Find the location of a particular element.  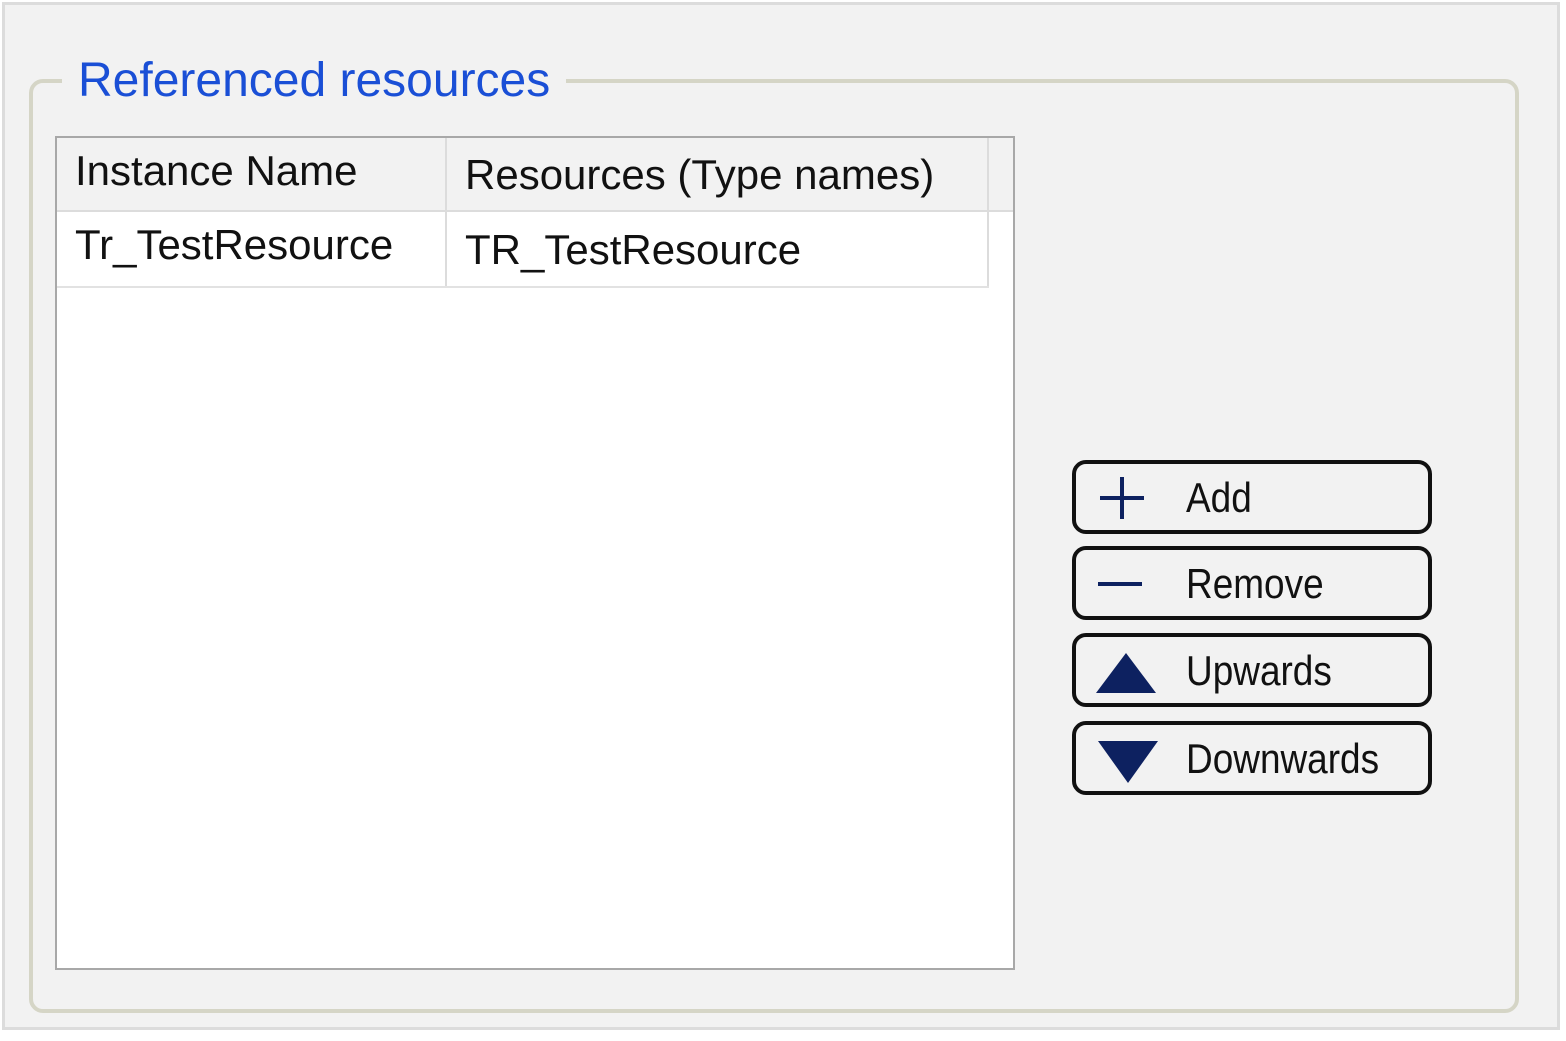

add-button-label: Add is located at coordinates (1219, 497).